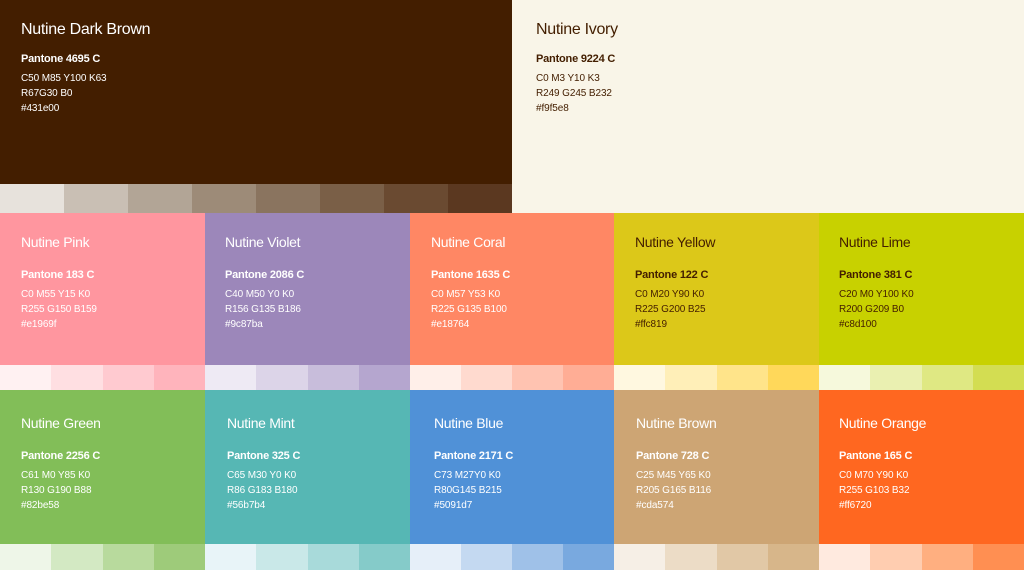 This screenshot has height=570, width=1024. Describe the element at coordinates (674, 490) in the screenshot. I see `swatch-rgb: R205 G165 B116` at that location.